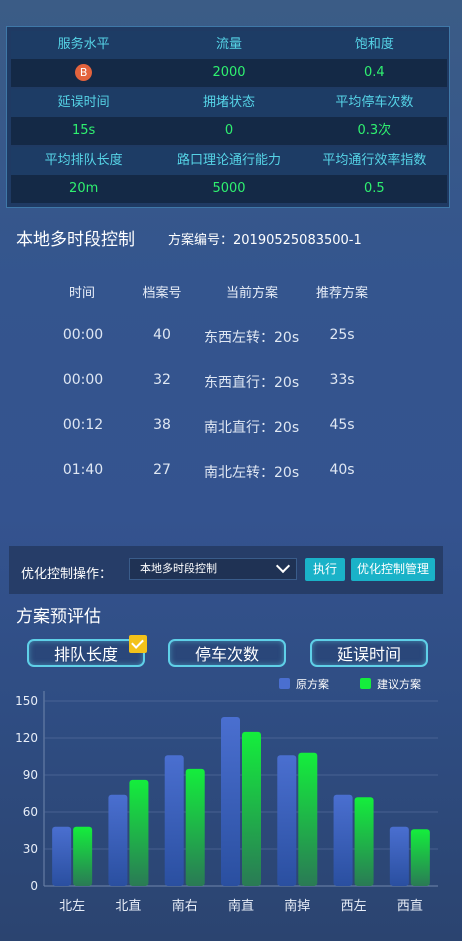 This screenshot has width=462, height=941. I want to click on legend-swatch-original, so click(284, 683).